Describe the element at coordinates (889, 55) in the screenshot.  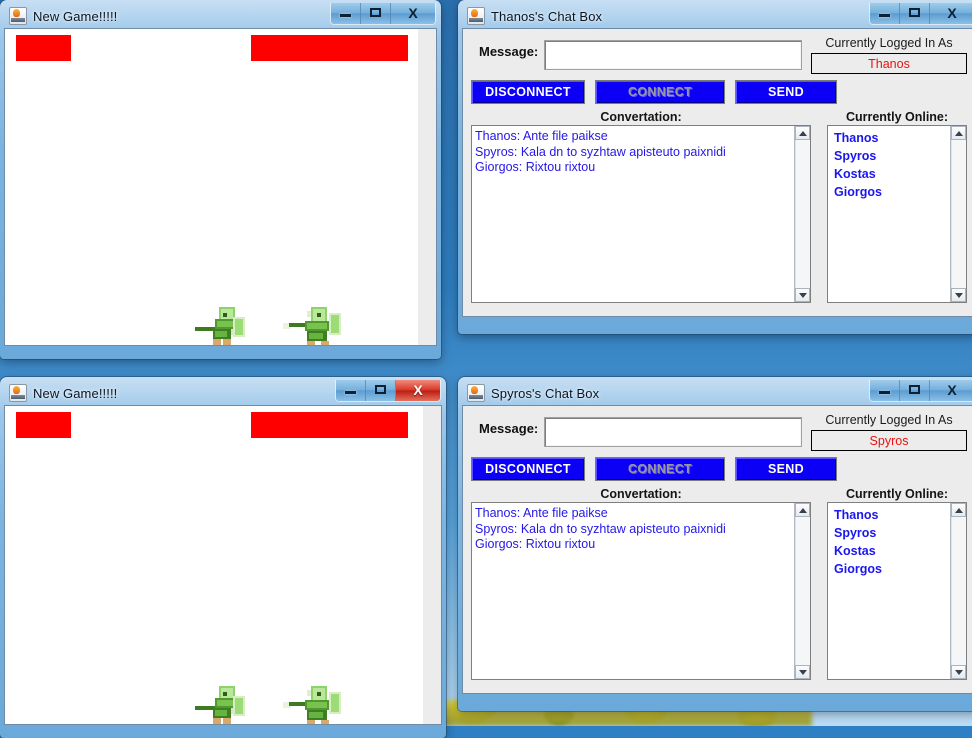
I see `logged-in-panel: Currently Logged In As Thanos` at that location.